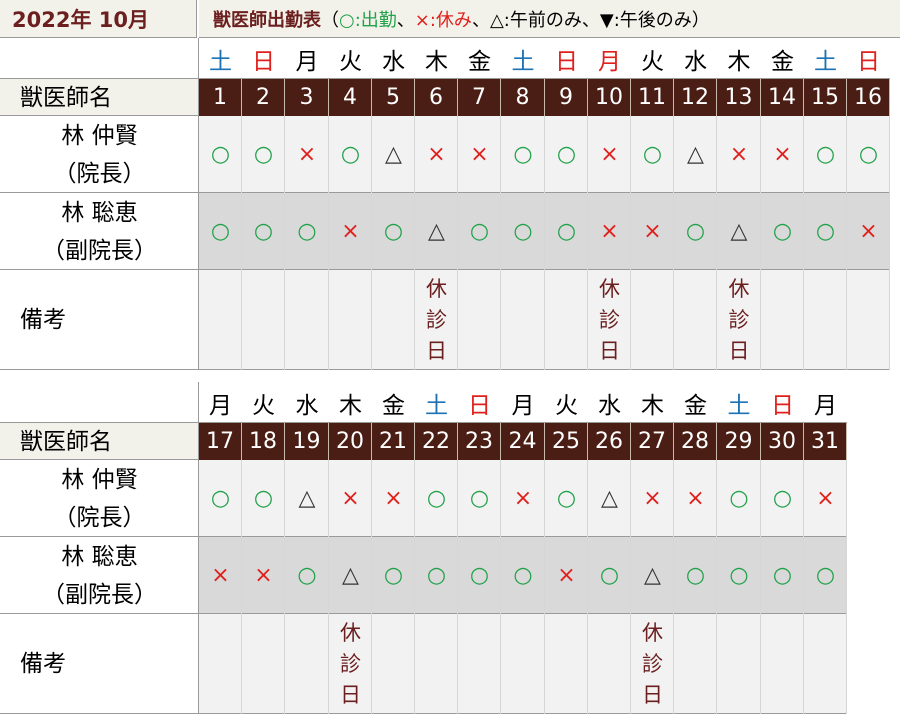 The image size is (900, 714). What do you see at coordinates (99, 594) in the screenshot?
I see `doctor-role: （副院長）` at bounding box center [99, 594].